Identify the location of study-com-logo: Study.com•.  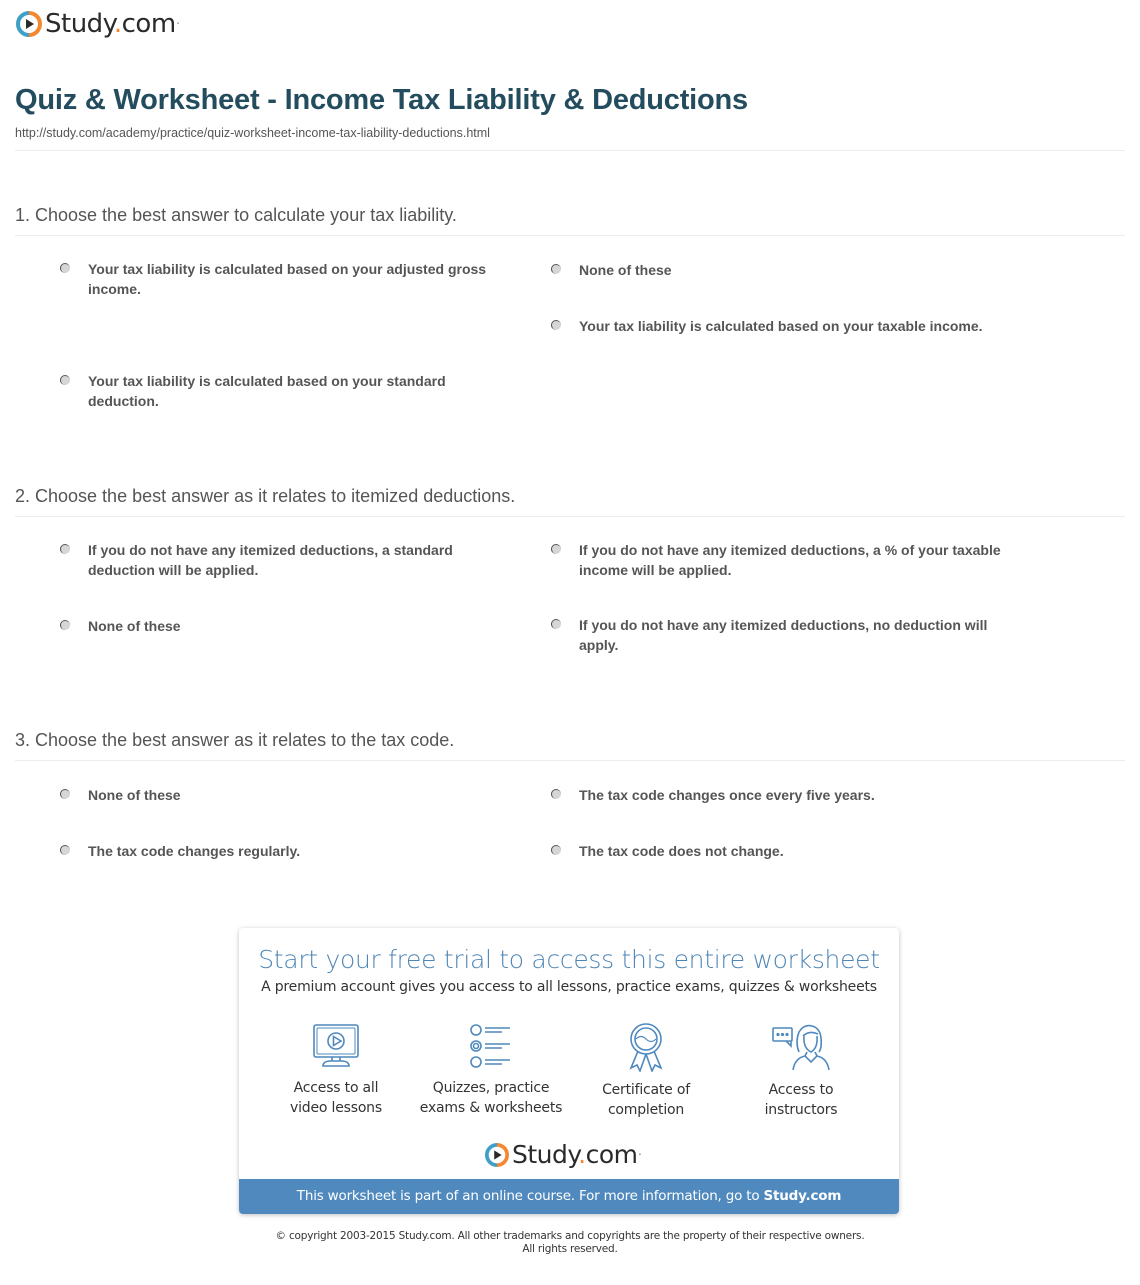
(98, 24).